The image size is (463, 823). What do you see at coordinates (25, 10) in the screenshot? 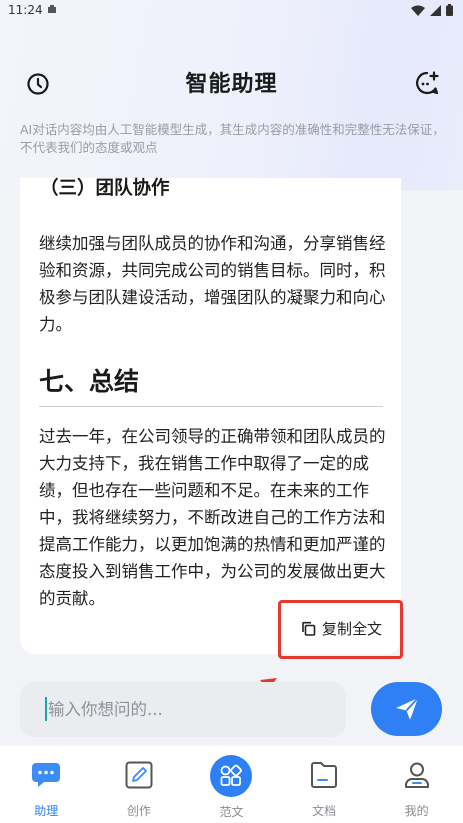
I see `status-time: 11:24` at bounding box center [25, 10].